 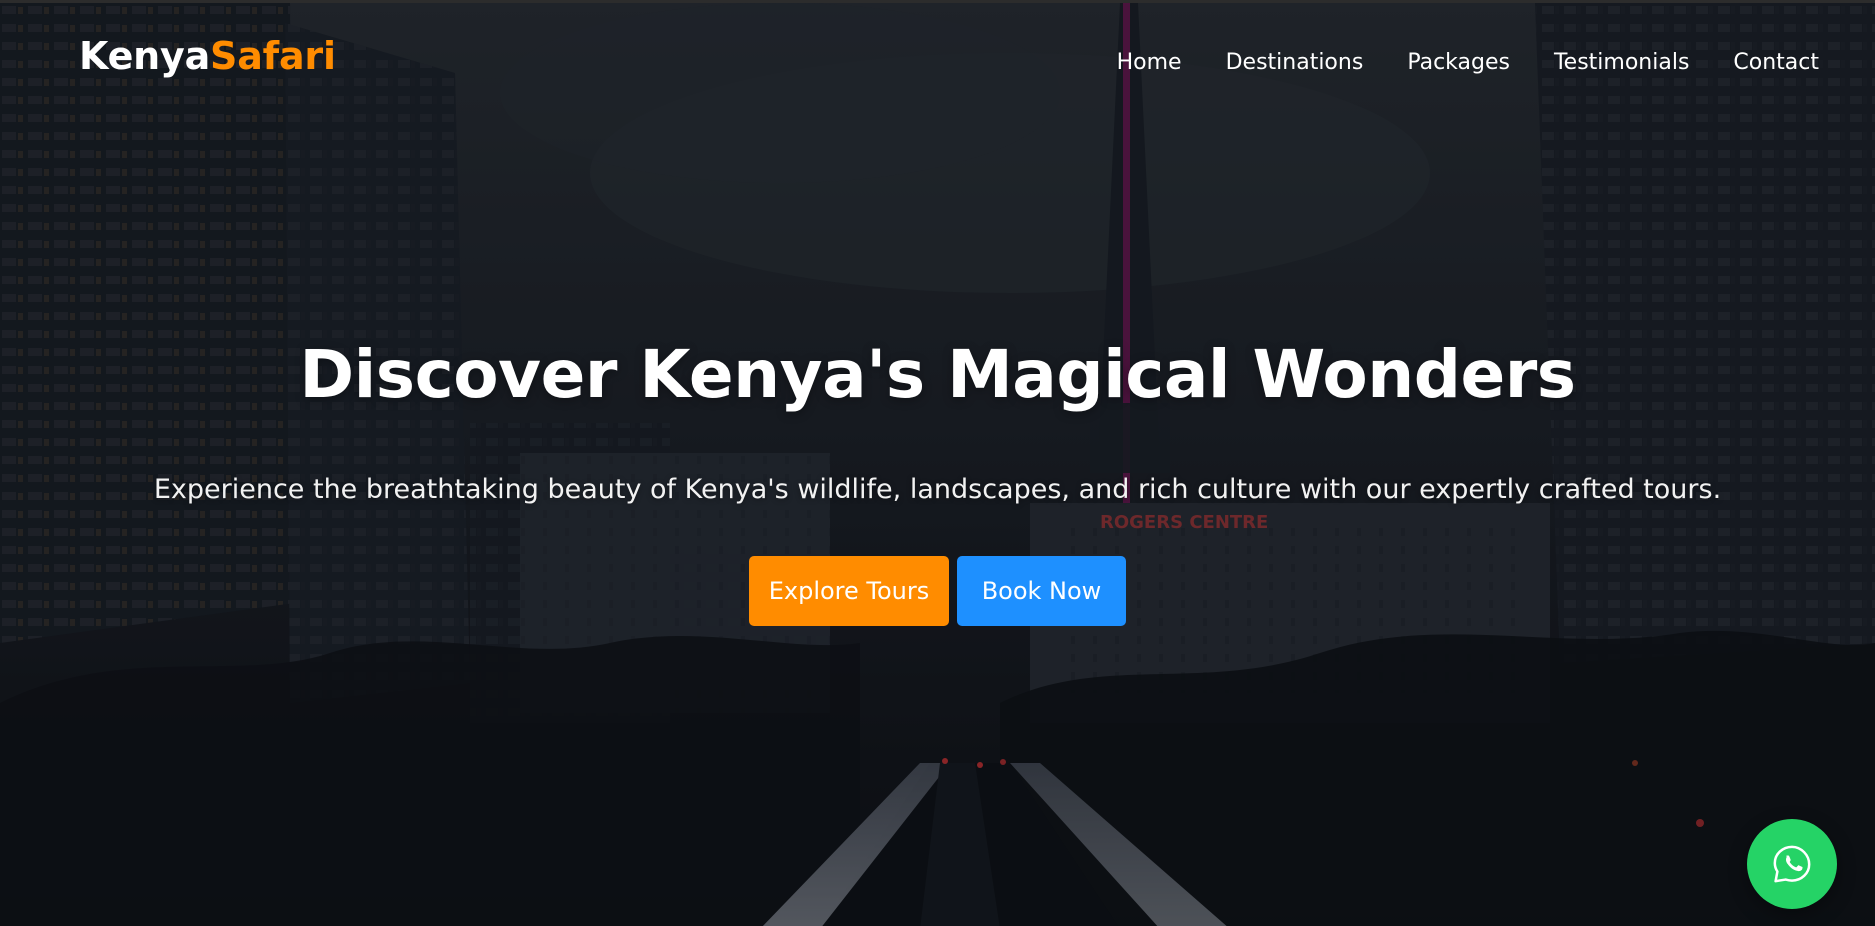 I want to click on book-now-button: Book Now, so click(x=1041, y=591).